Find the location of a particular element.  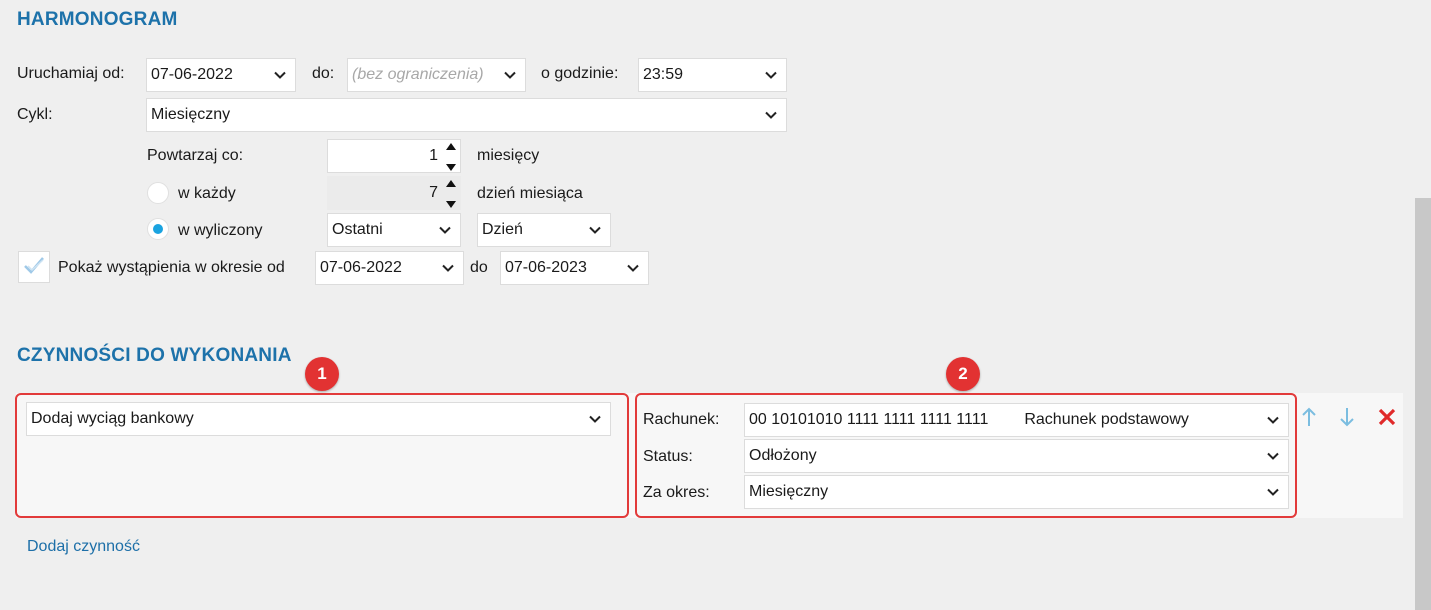

run-to-date-field: (bez ograniczenia) is located at coordinates (436, 75).